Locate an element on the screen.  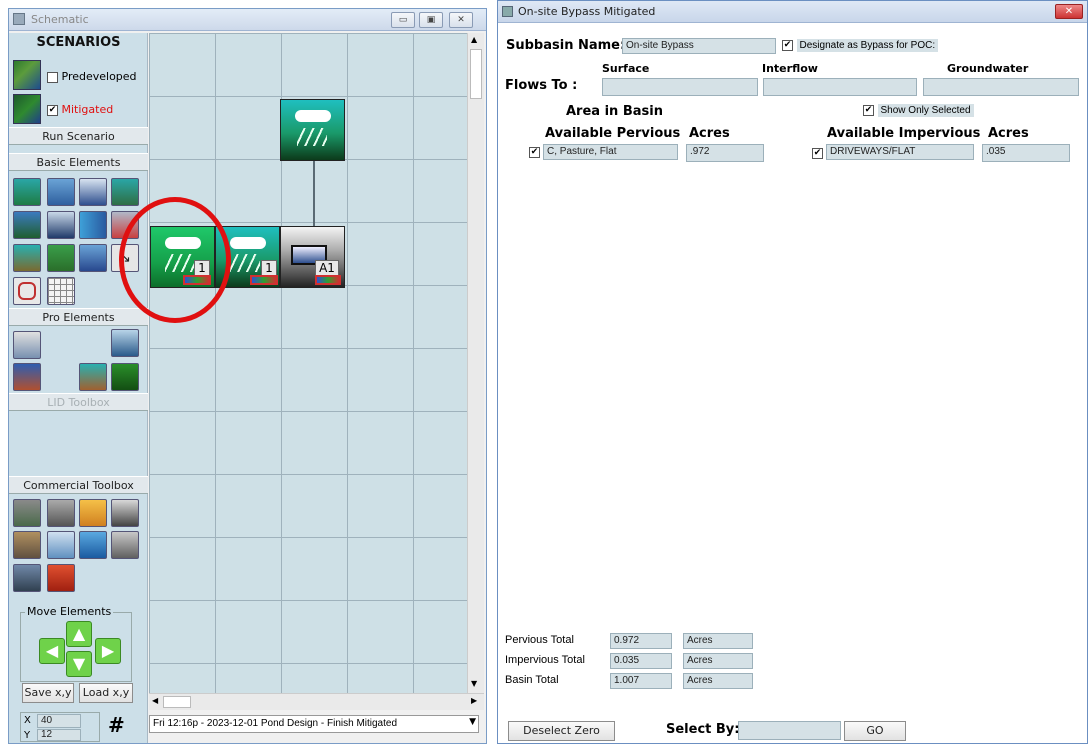
surface-field is located at coordinates (680, 87).